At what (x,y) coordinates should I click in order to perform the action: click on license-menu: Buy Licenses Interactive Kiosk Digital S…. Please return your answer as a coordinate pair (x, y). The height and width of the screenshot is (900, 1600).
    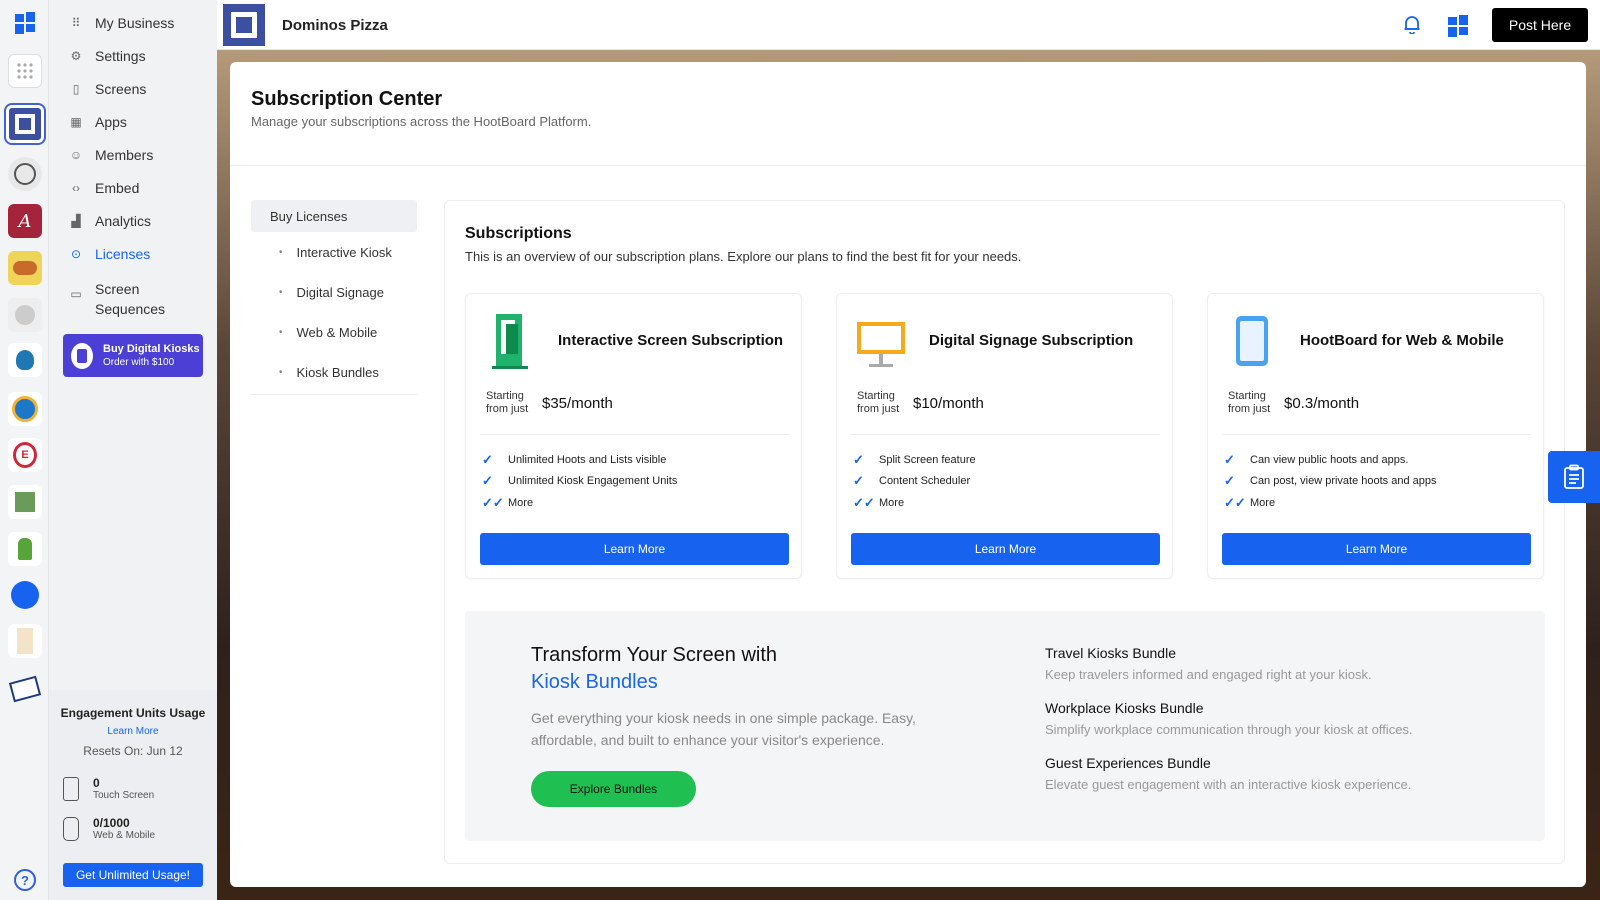
    Looking at the image, I should click on (334, 297).